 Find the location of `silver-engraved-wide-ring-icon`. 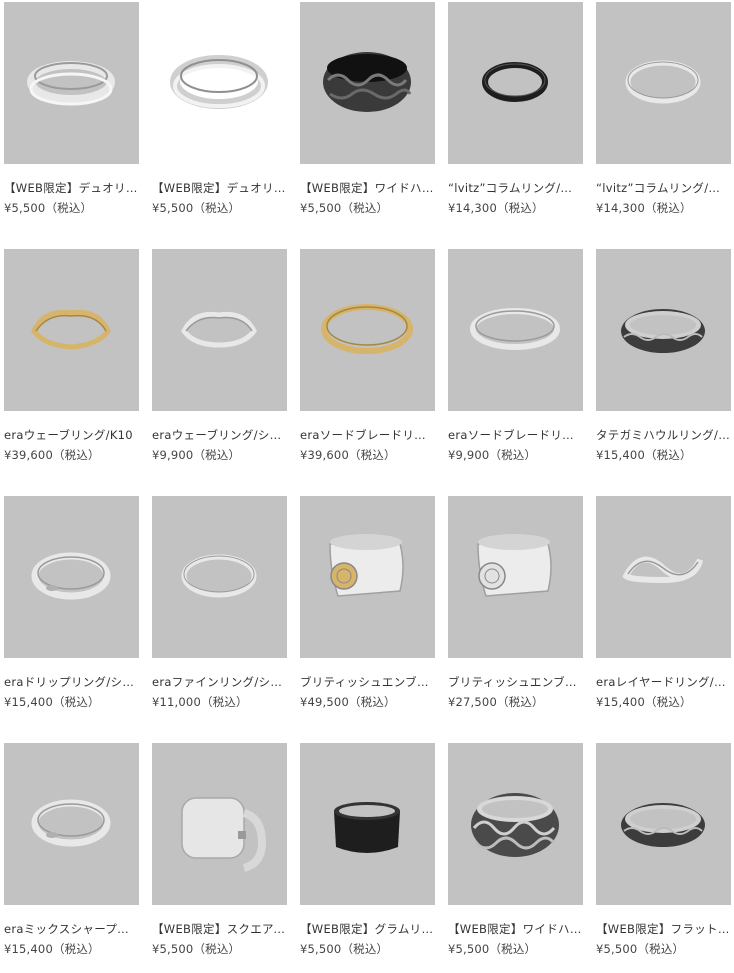

silver-engraved-wide-ring-icon is located at coordinates (515, 825).